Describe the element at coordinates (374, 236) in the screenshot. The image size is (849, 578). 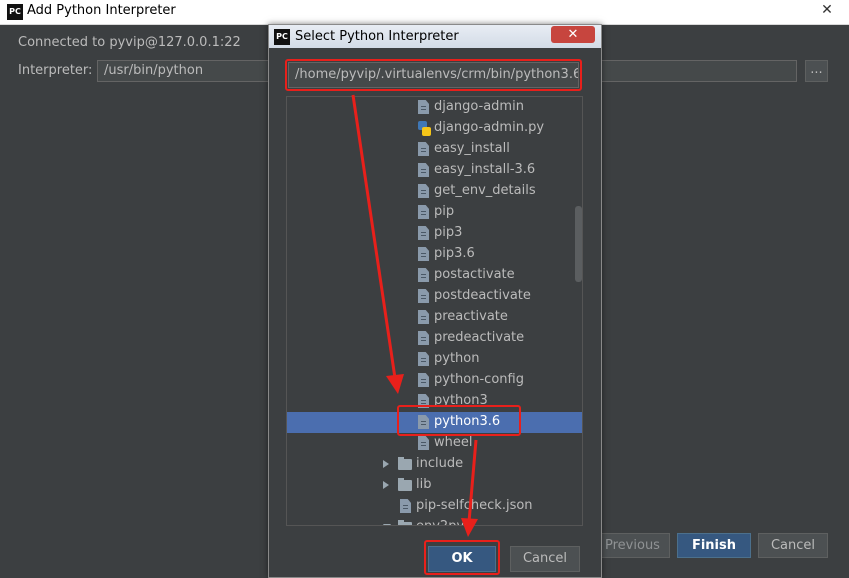
I see `arrow-line-to-python` at that location.